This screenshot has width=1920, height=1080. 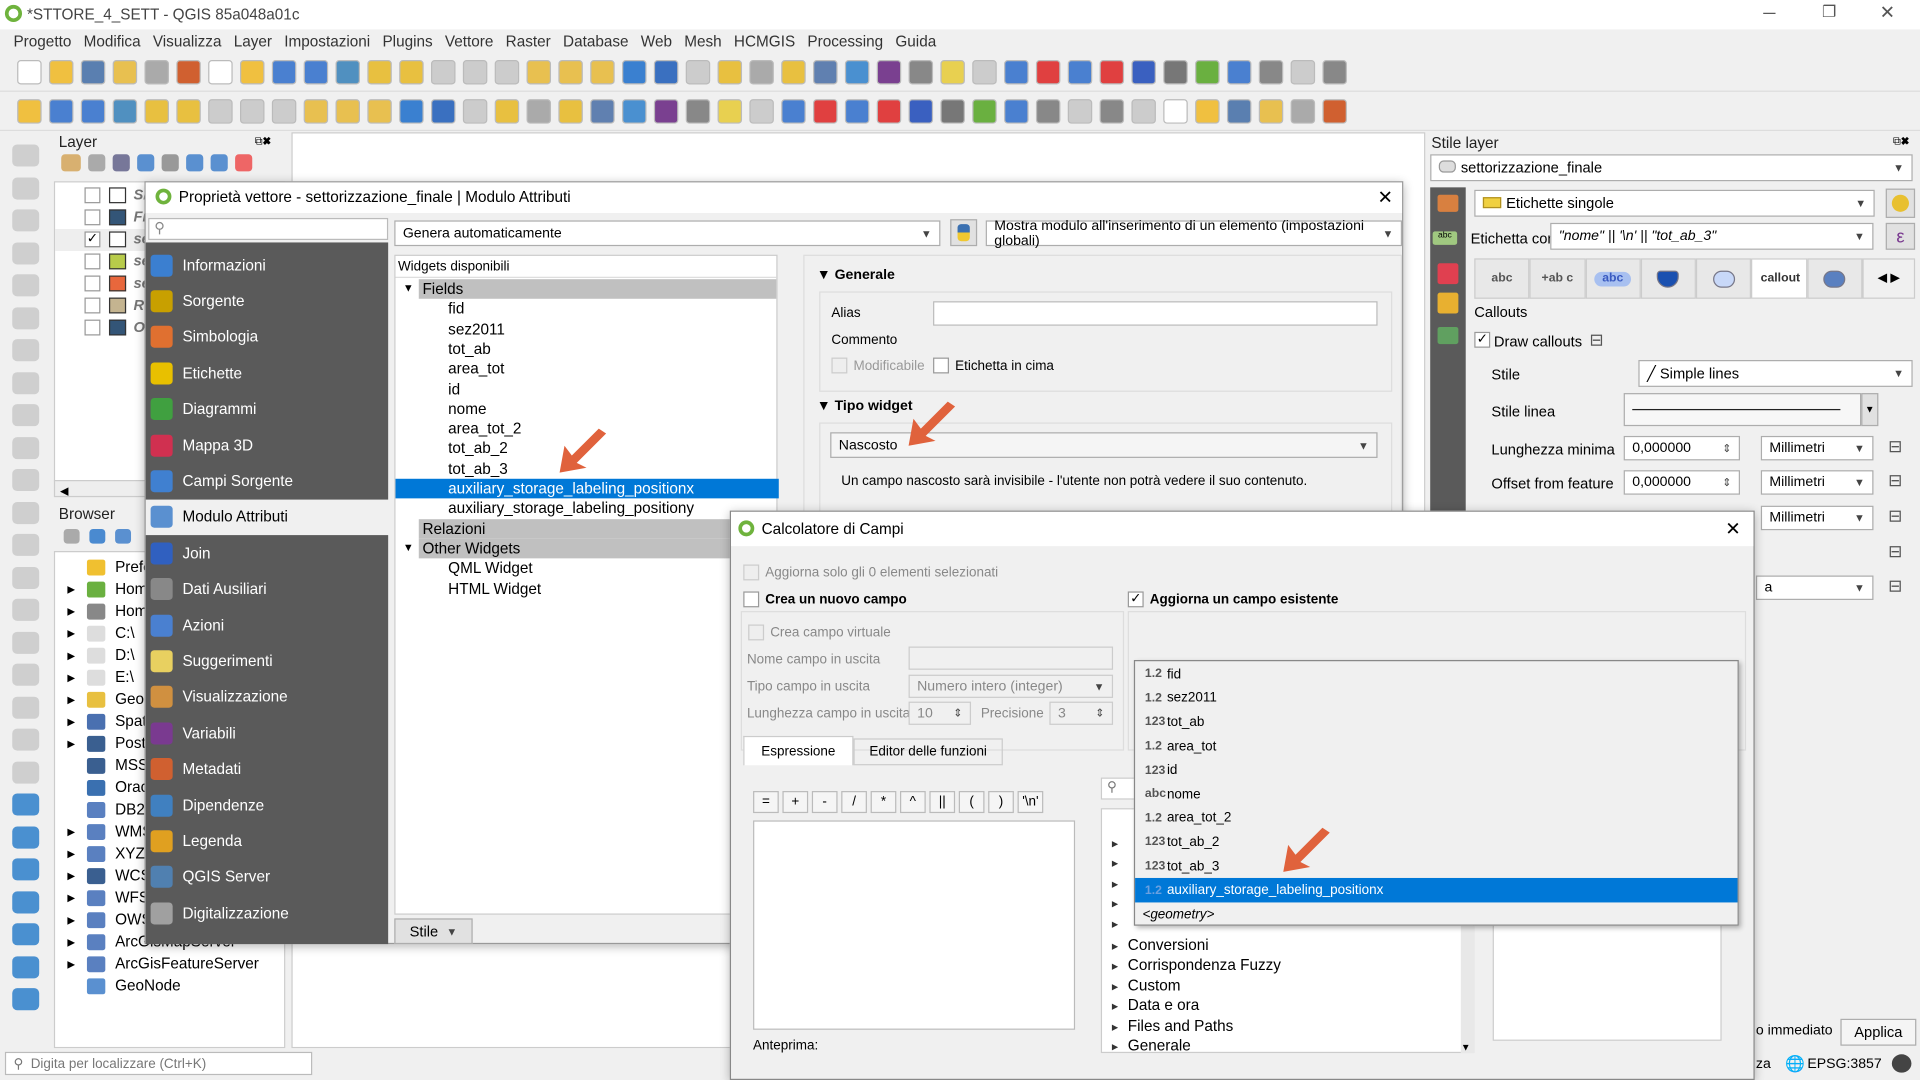 I want to click on browser-item: ▶ Spati, so click(x=108, y=721).